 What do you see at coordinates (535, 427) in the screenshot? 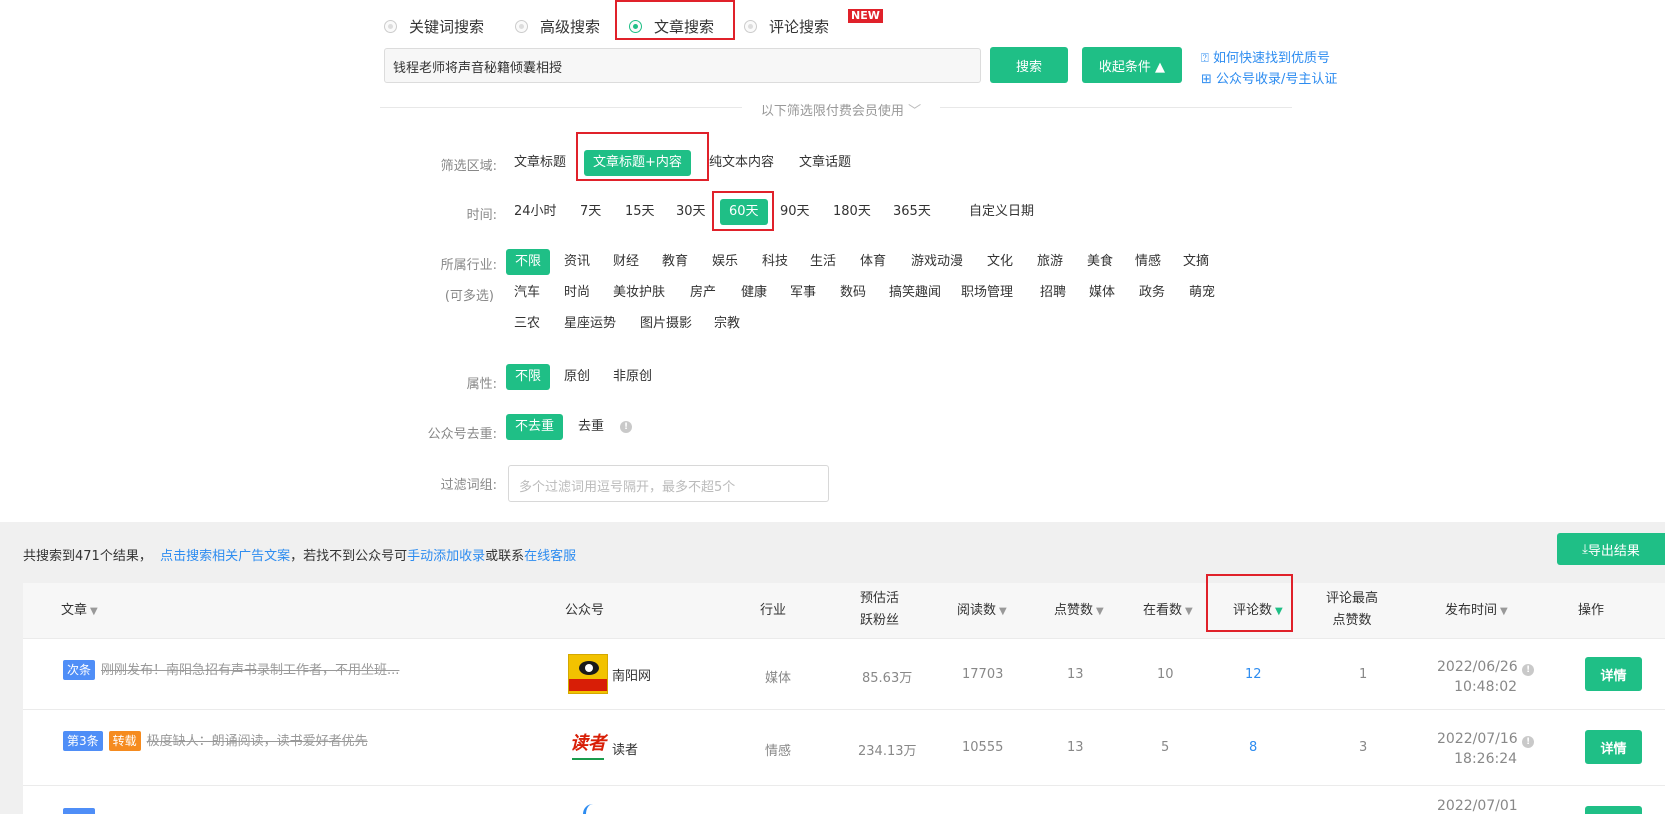
I see `dedupe-option-none: 不去重` at bounding box center [535, 427].